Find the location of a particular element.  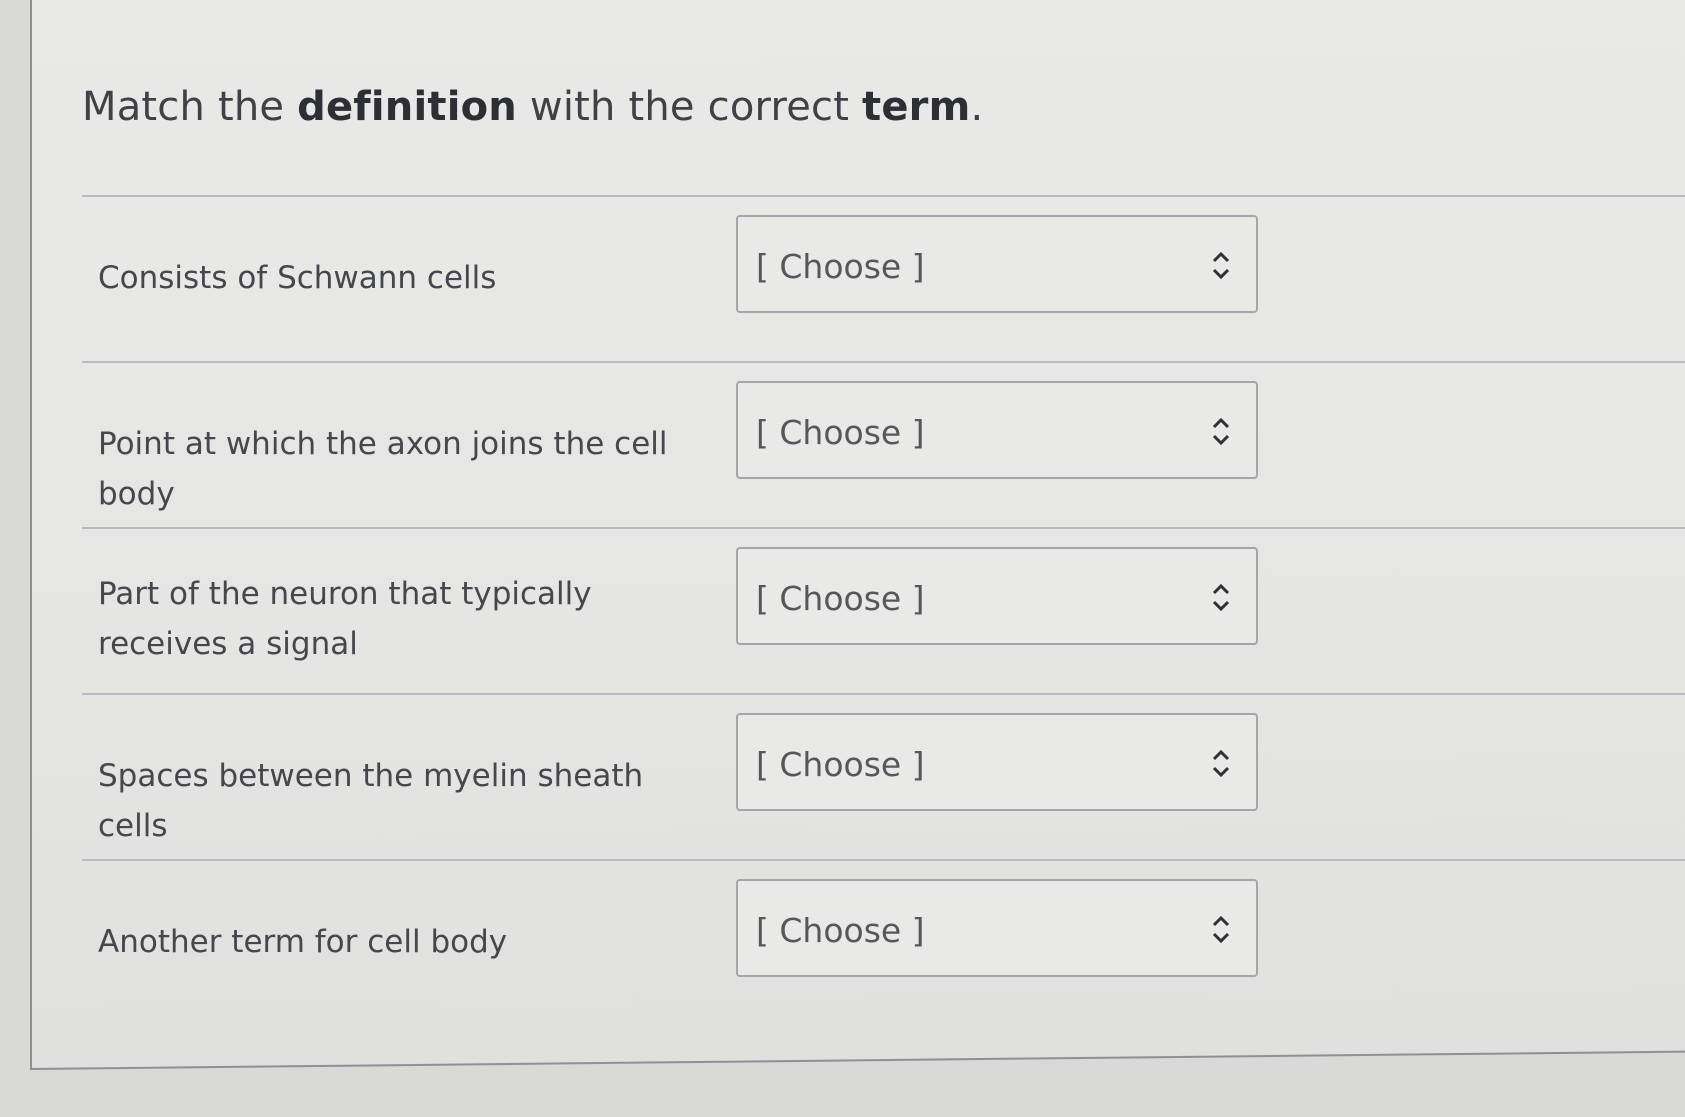

matching-row: Consists of Schwann cells [ Choose ] is located at coordinates (883, 278).